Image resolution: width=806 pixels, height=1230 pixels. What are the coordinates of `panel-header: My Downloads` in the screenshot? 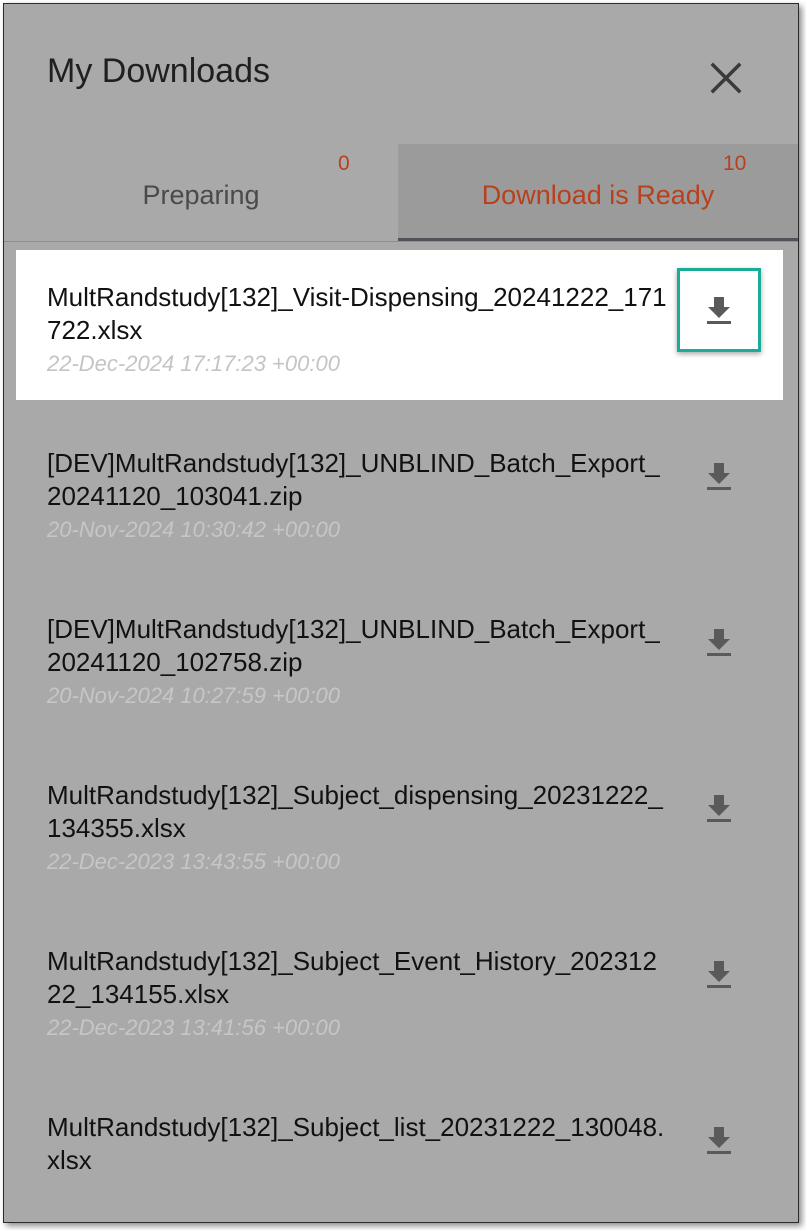 It's located at (401, 74).